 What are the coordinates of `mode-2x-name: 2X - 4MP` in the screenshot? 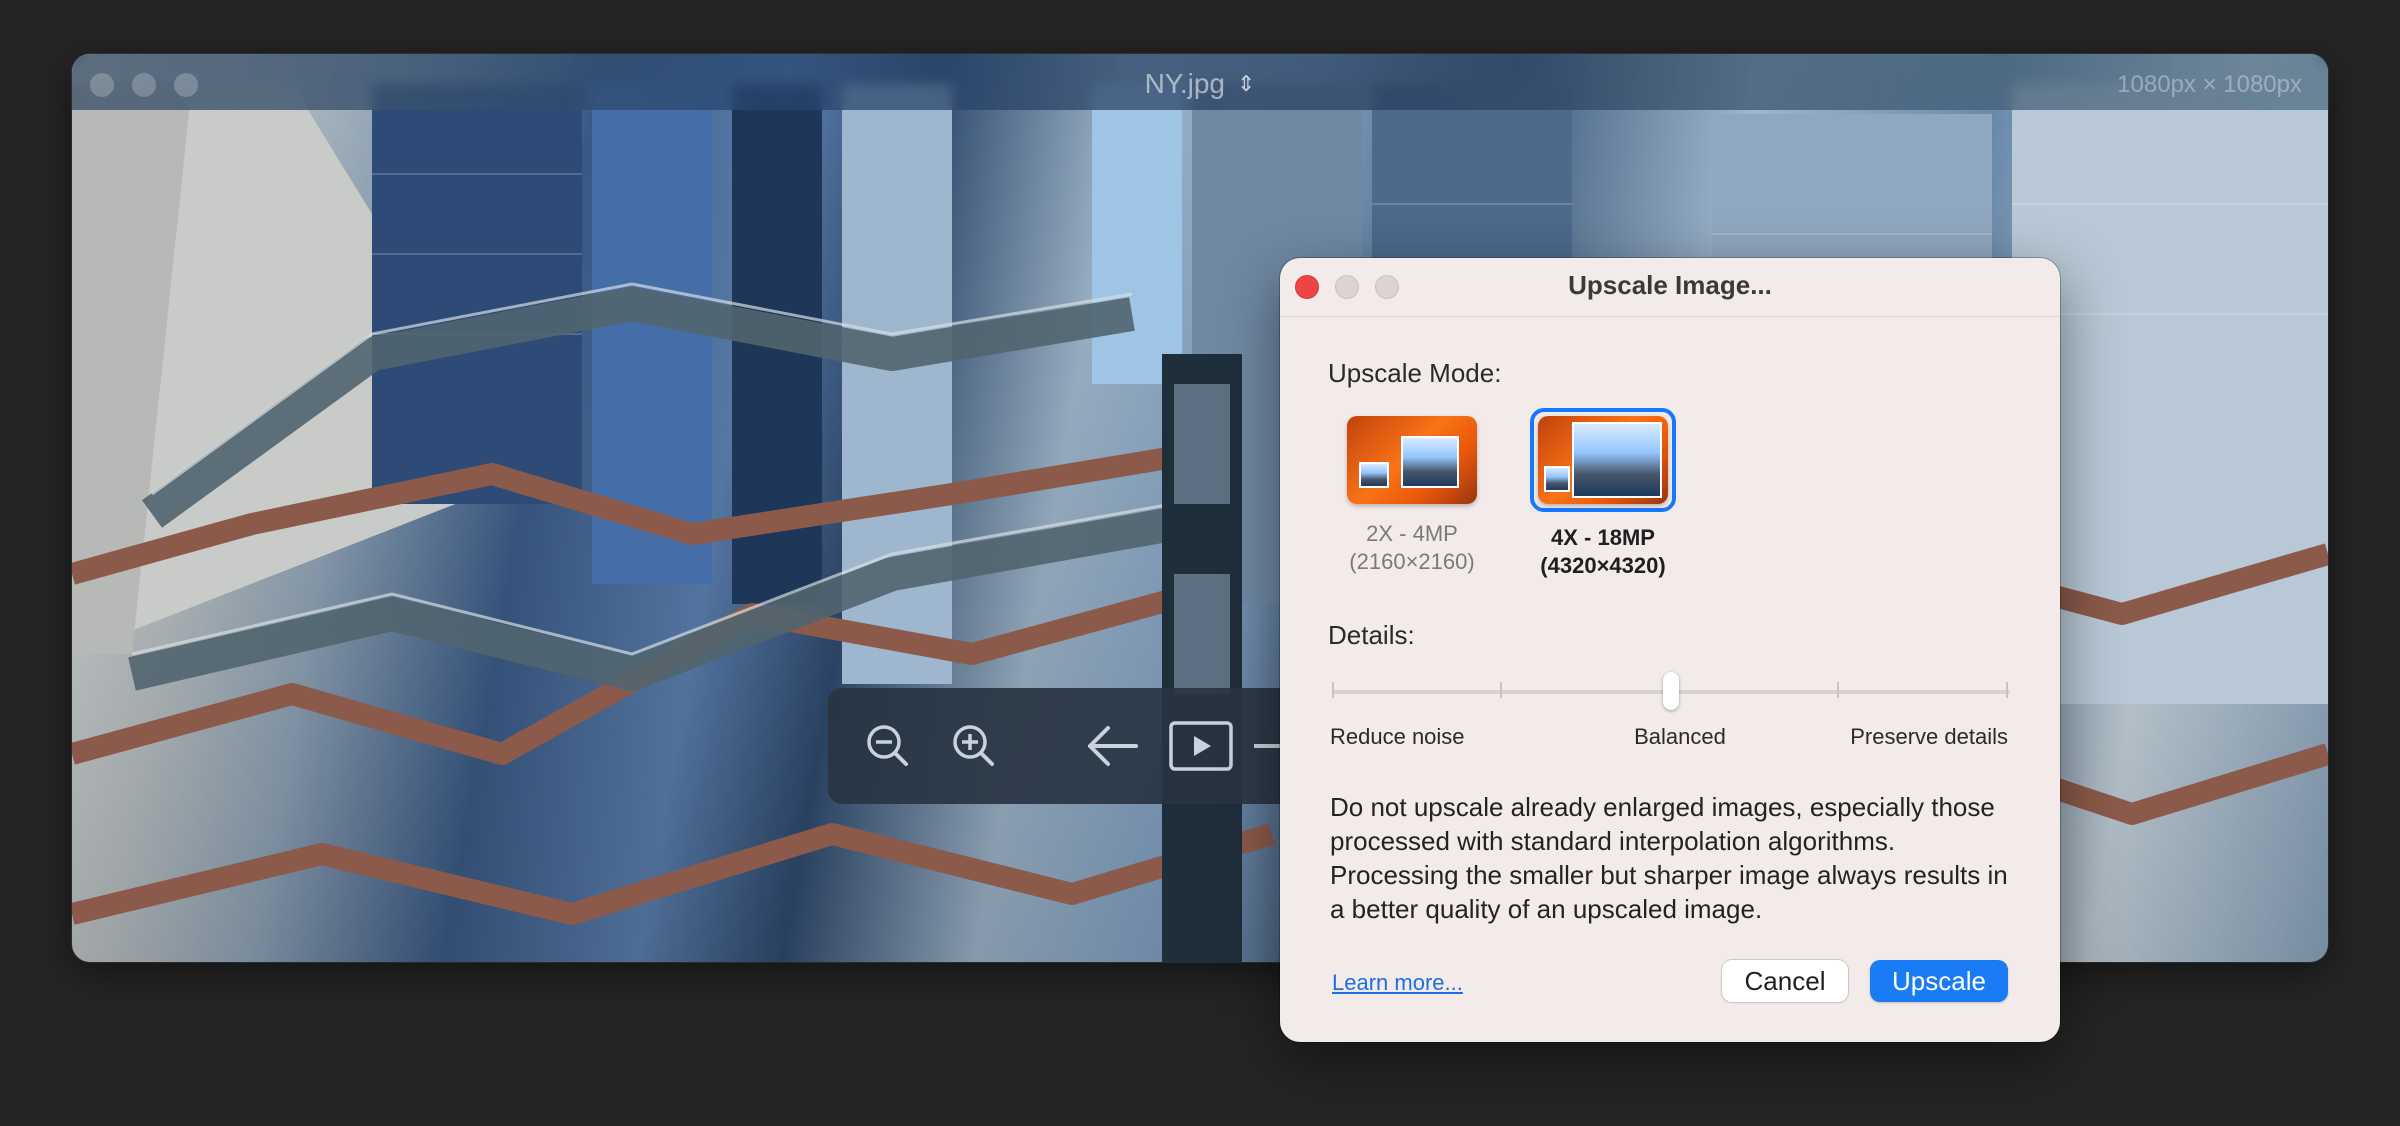 It's located at (1412, 533).